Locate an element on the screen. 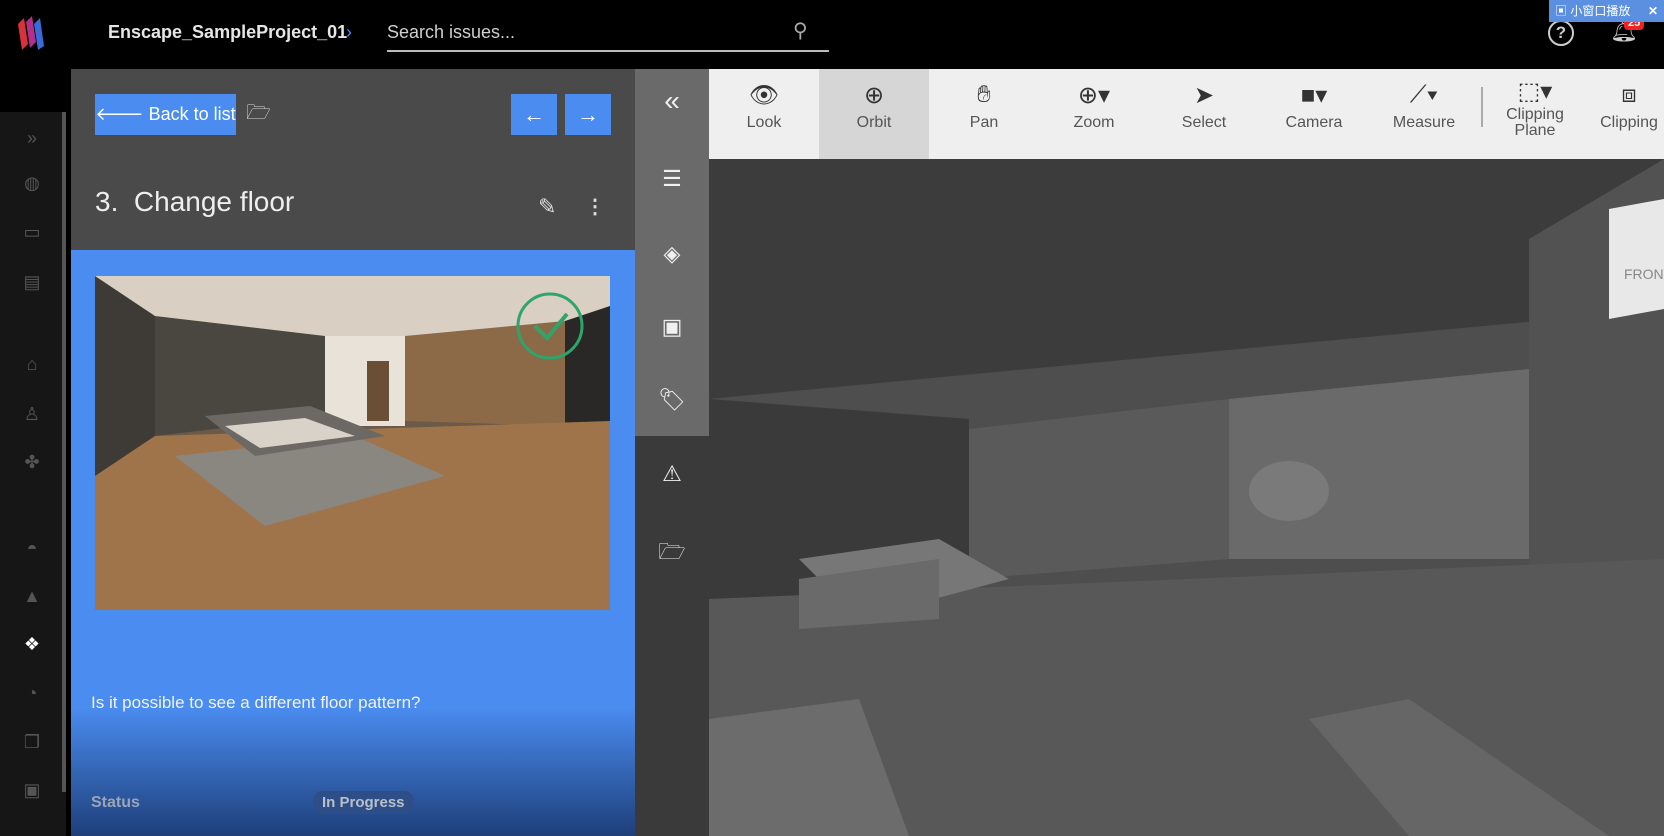 The width and height of the screenshot is (1664, 836). tool-label: Clipping is located at coordinates (1629, 122).